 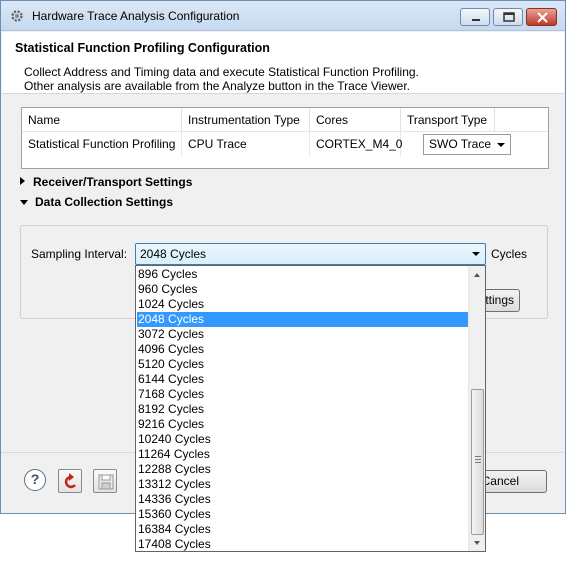 What do you see at coordinates (104, 202) in the screenshot?
I see `section-data-collection-label: Data Collection Settings` at bounding box center [104, 202].